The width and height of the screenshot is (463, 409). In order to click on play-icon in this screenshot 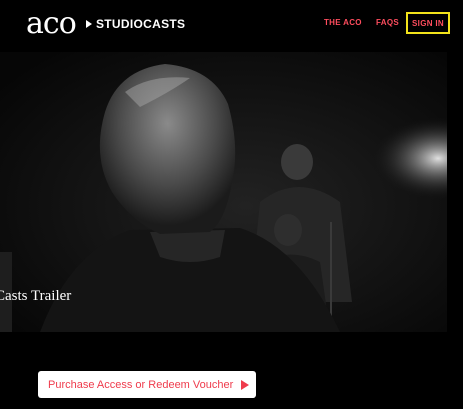, I will do `click(89, 24)`.